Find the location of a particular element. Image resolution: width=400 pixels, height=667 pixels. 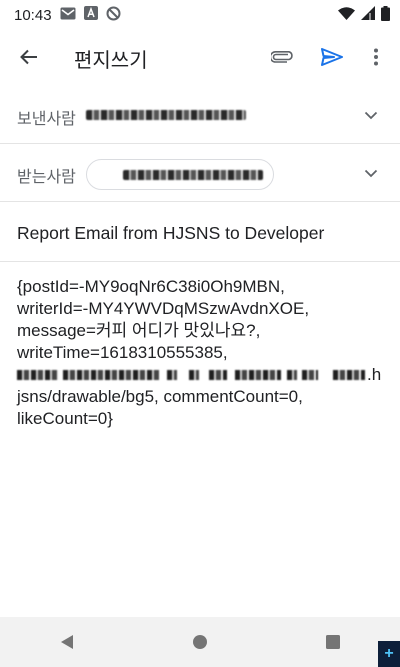

app-bar: 편지쓰기 is located at coordinates (200, 57).